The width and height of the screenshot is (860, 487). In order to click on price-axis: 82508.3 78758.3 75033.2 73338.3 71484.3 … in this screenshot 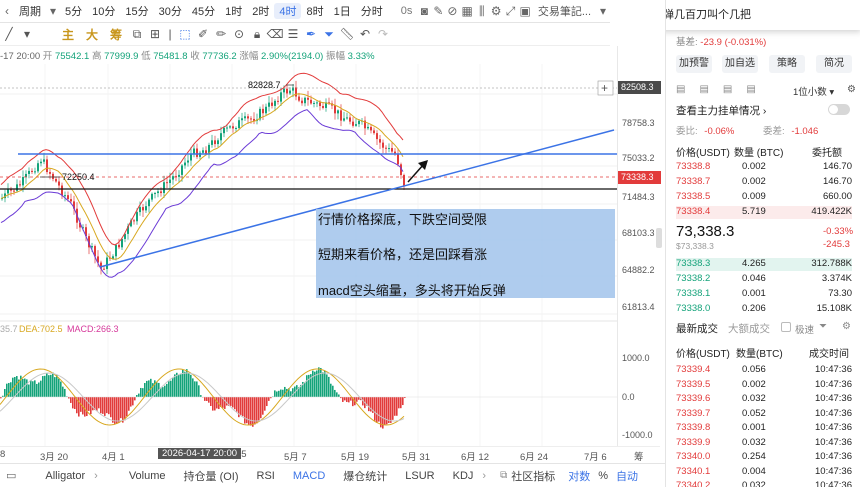, I will do `click(639, 246)`.